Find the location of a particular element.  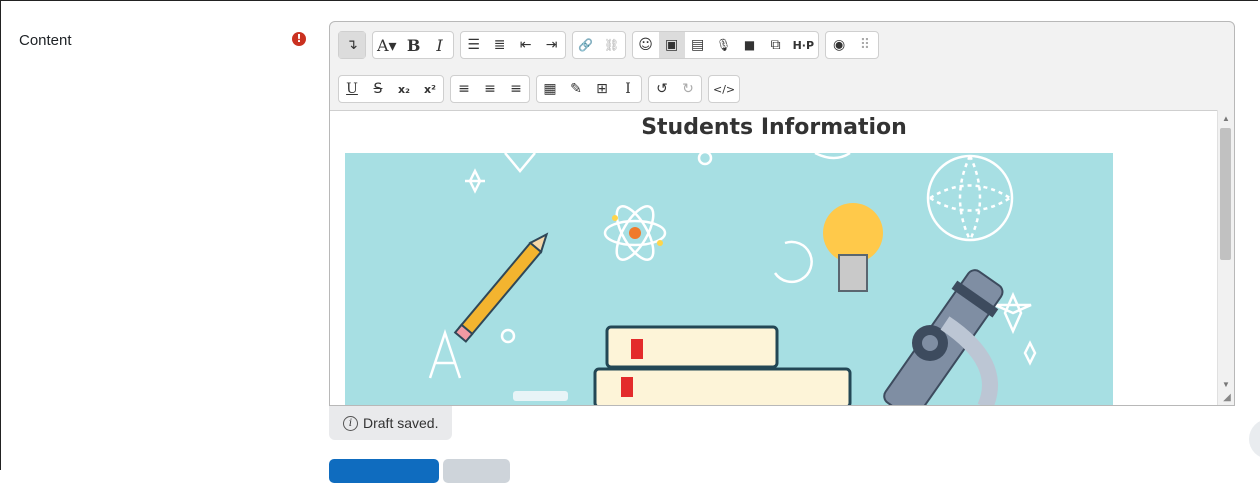

content-heading: Students Information is located at coordinates (774, 127).